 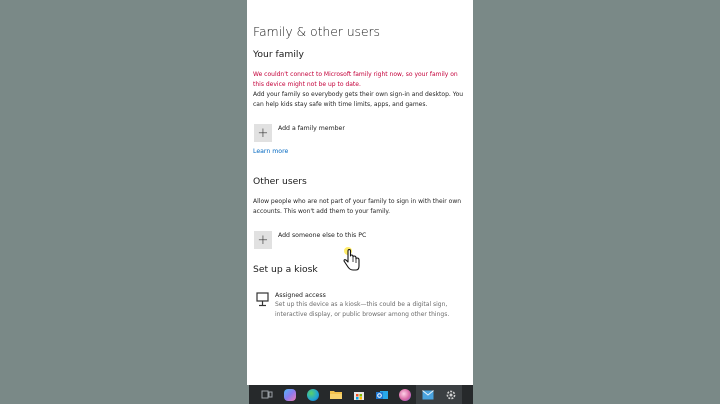 I want to click on assigned-access-title: Assigned access, so click(x=300, y=295).